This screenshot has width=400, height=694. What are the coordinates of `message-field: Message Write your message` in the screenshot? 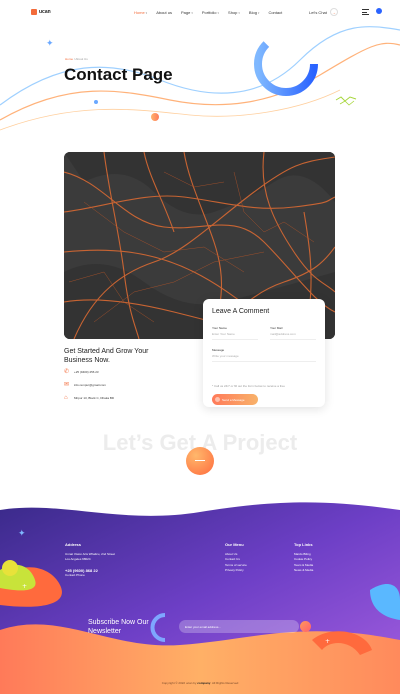 It's located at (264, 355).